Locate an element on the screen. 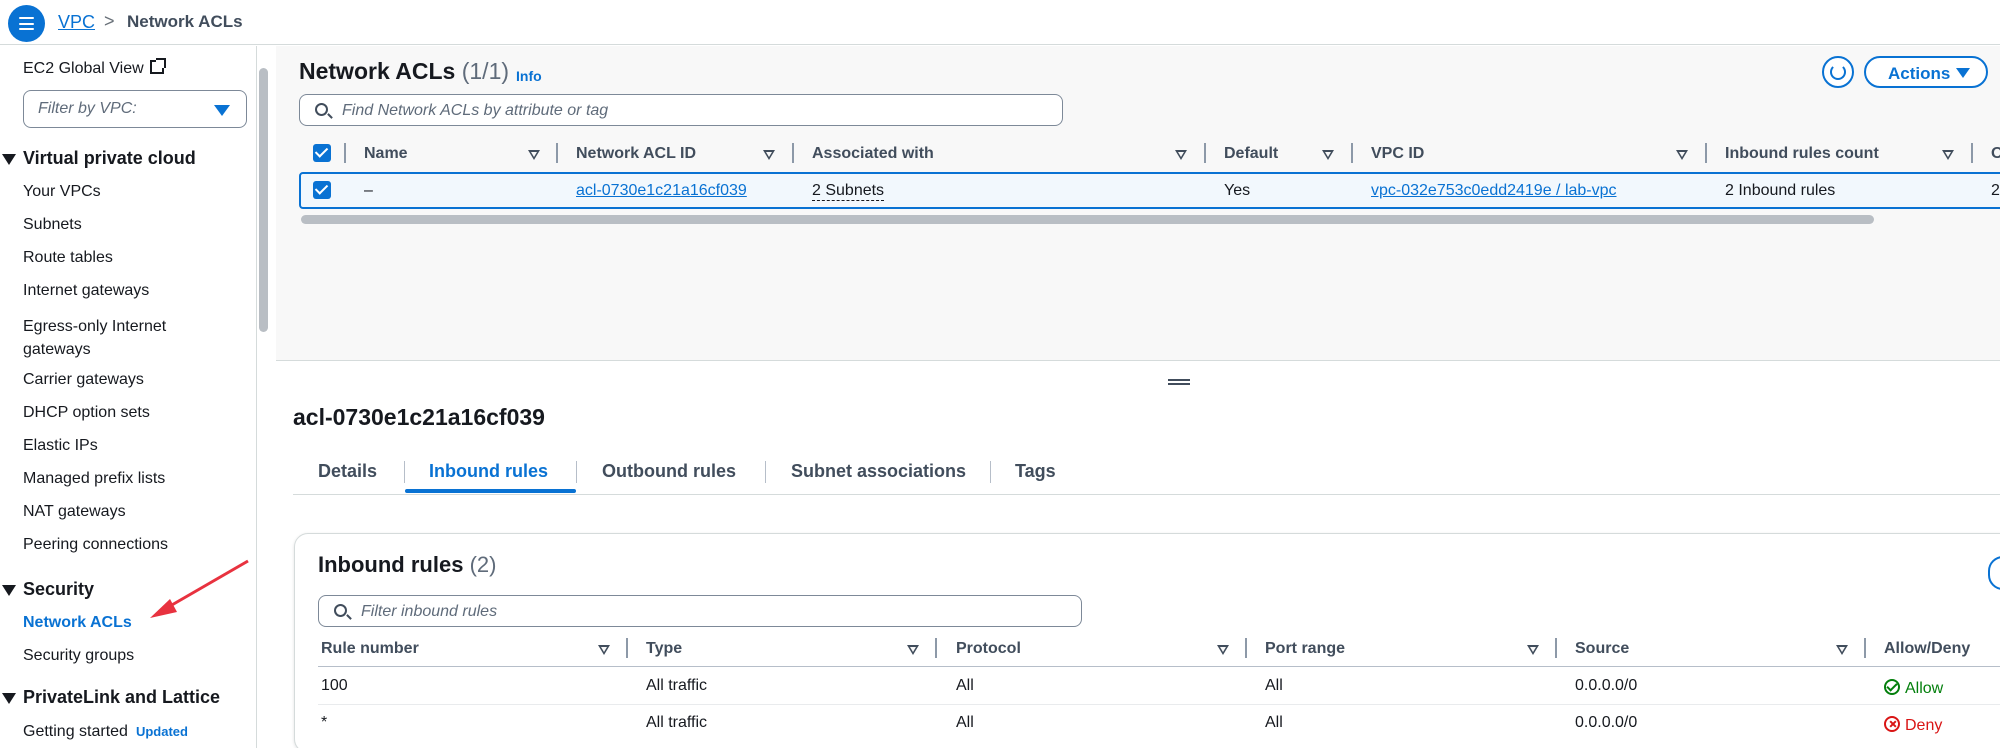 Image resolution: width=2000 pixels, height=748 pixels. sidebar-item-route-tables: Route tables is located at coordinates (68, 258).